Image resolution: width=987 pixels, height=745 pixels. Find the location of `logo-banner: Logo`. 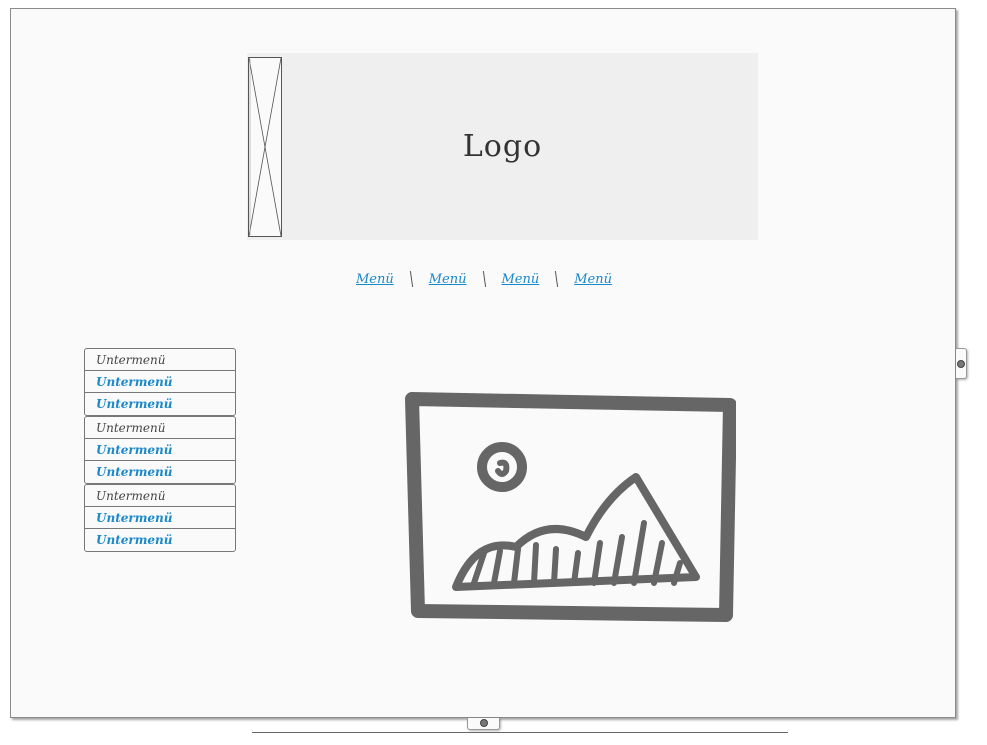

logo-banner: Logo is located at coordinates (502, 146).